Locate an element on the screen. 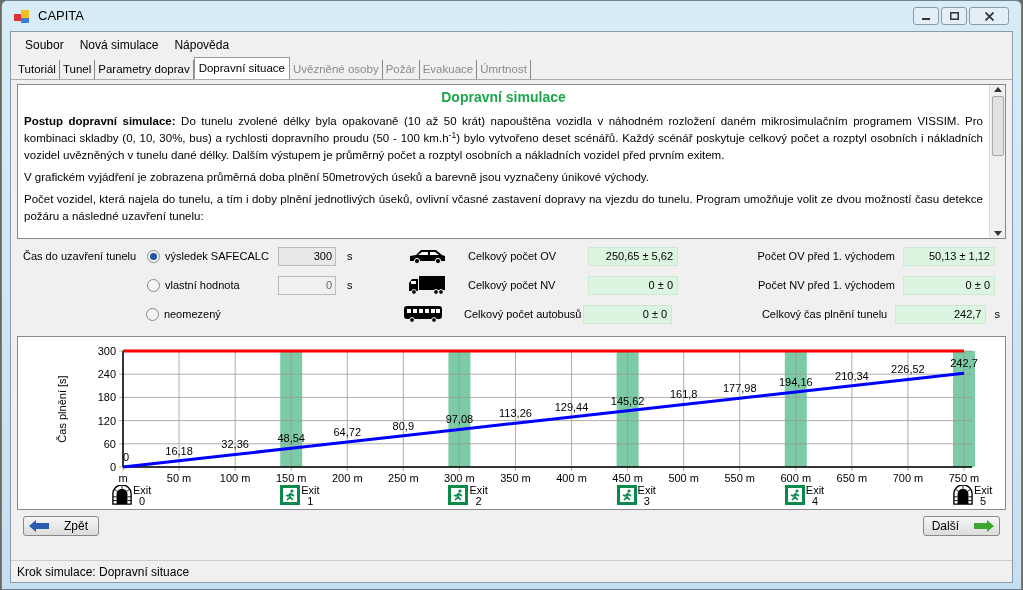 The image size is (1023, 590). scrollbar is located at coordinates (997, 161).